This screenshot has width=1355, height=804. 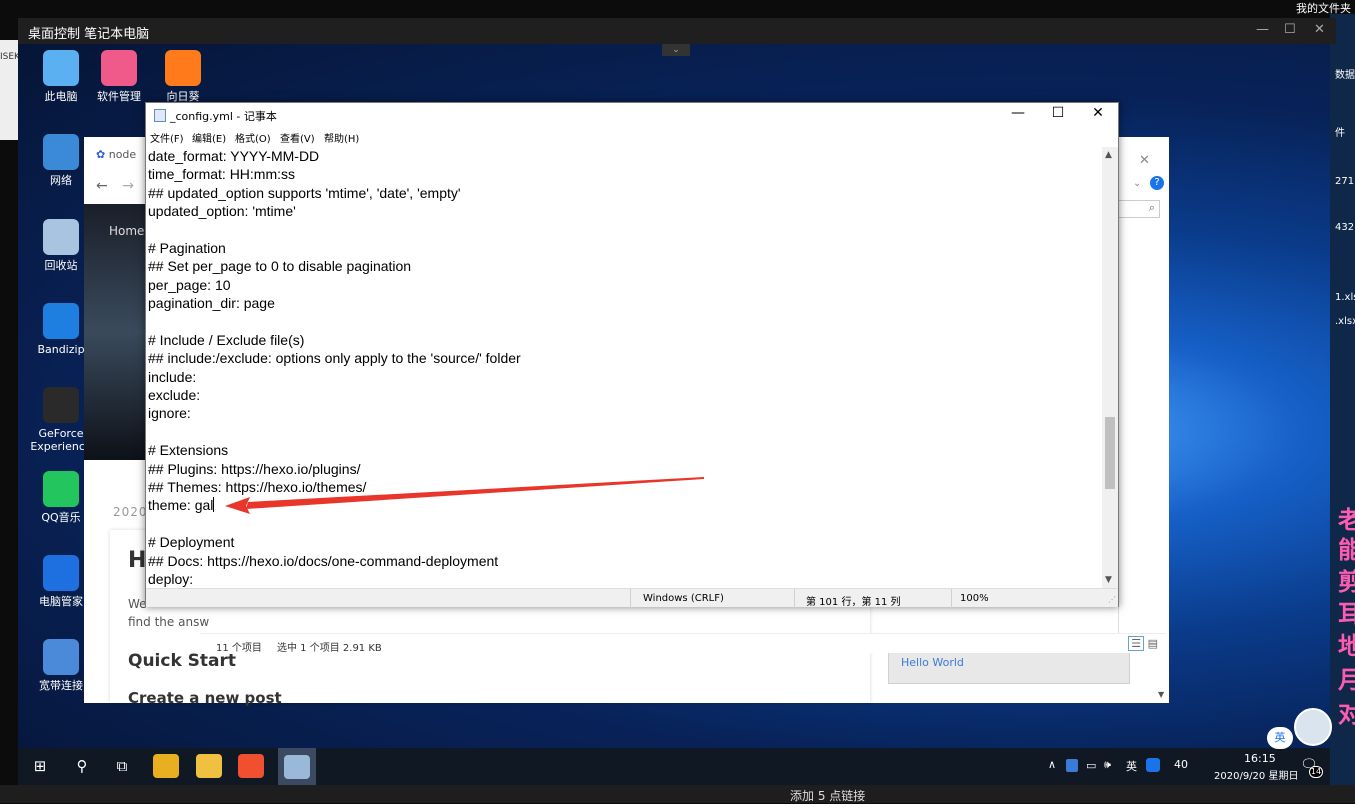 What do you see at coordinates (169, 622) in the screenshot?
I see `blog-post-intro: find the answ` at bounding box center [169, 622].